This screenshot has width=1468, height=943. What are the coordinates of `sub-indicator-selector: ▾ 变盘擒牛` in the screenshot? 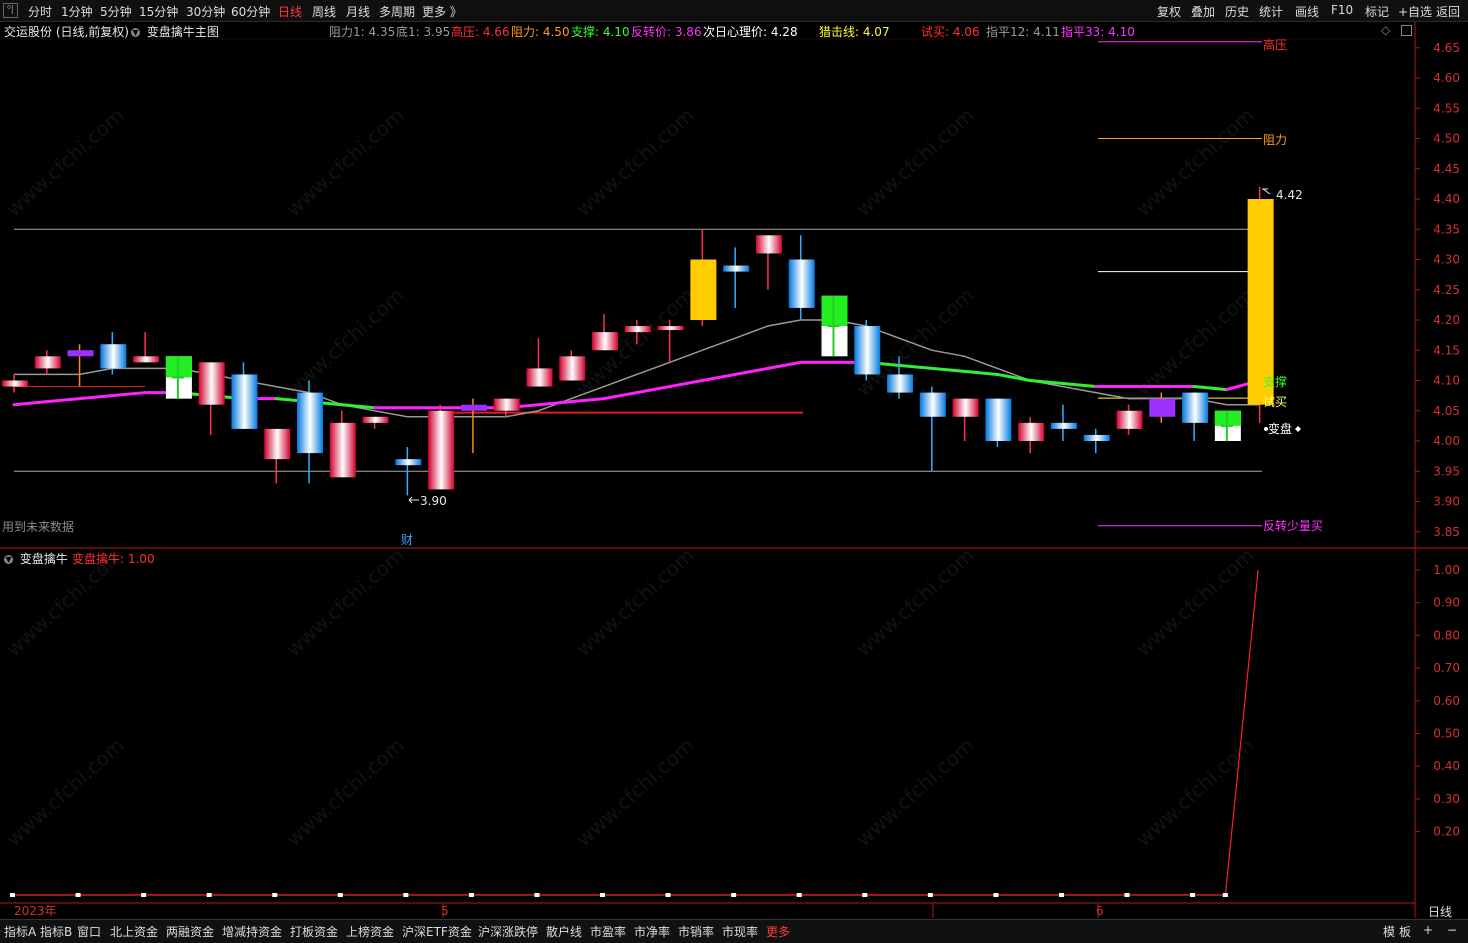 It's located at (36, 558).